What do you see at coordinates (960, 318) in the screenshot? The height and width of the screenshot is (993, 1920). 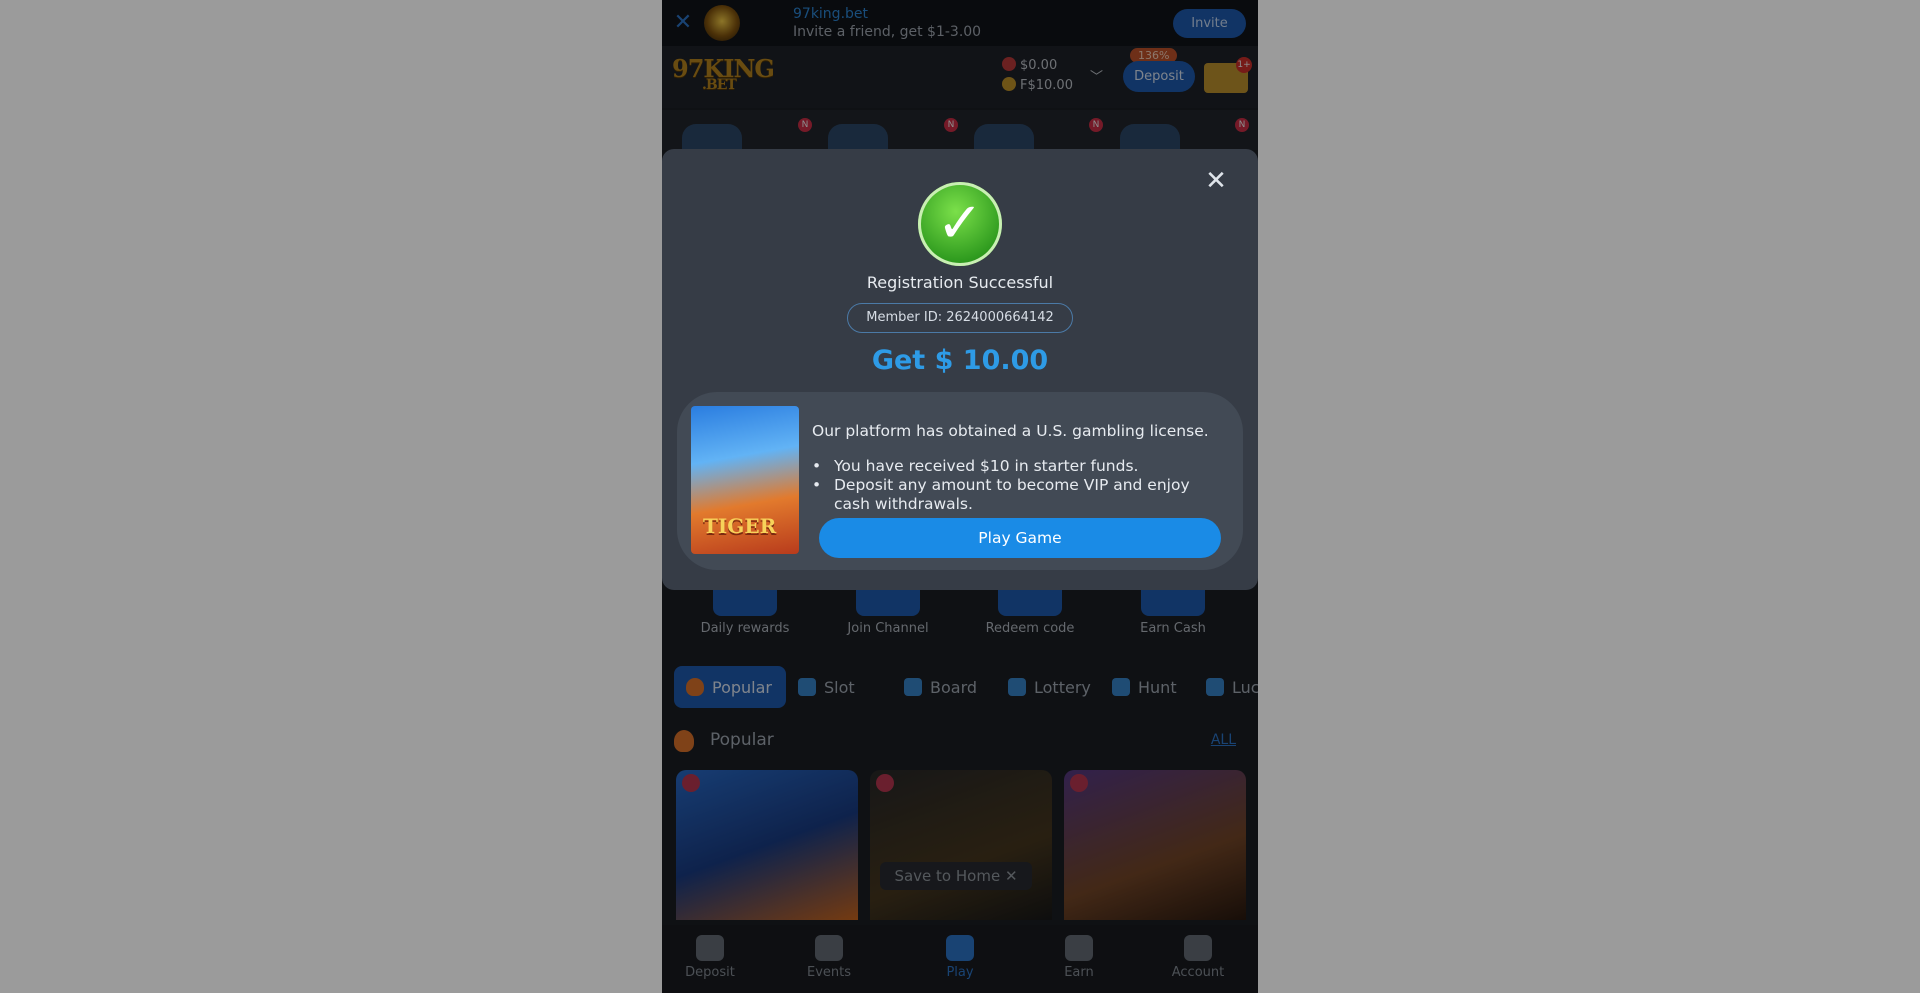 I see `member-id-badge: Member ID: 2624000664142` at bounding box center [960, 318].